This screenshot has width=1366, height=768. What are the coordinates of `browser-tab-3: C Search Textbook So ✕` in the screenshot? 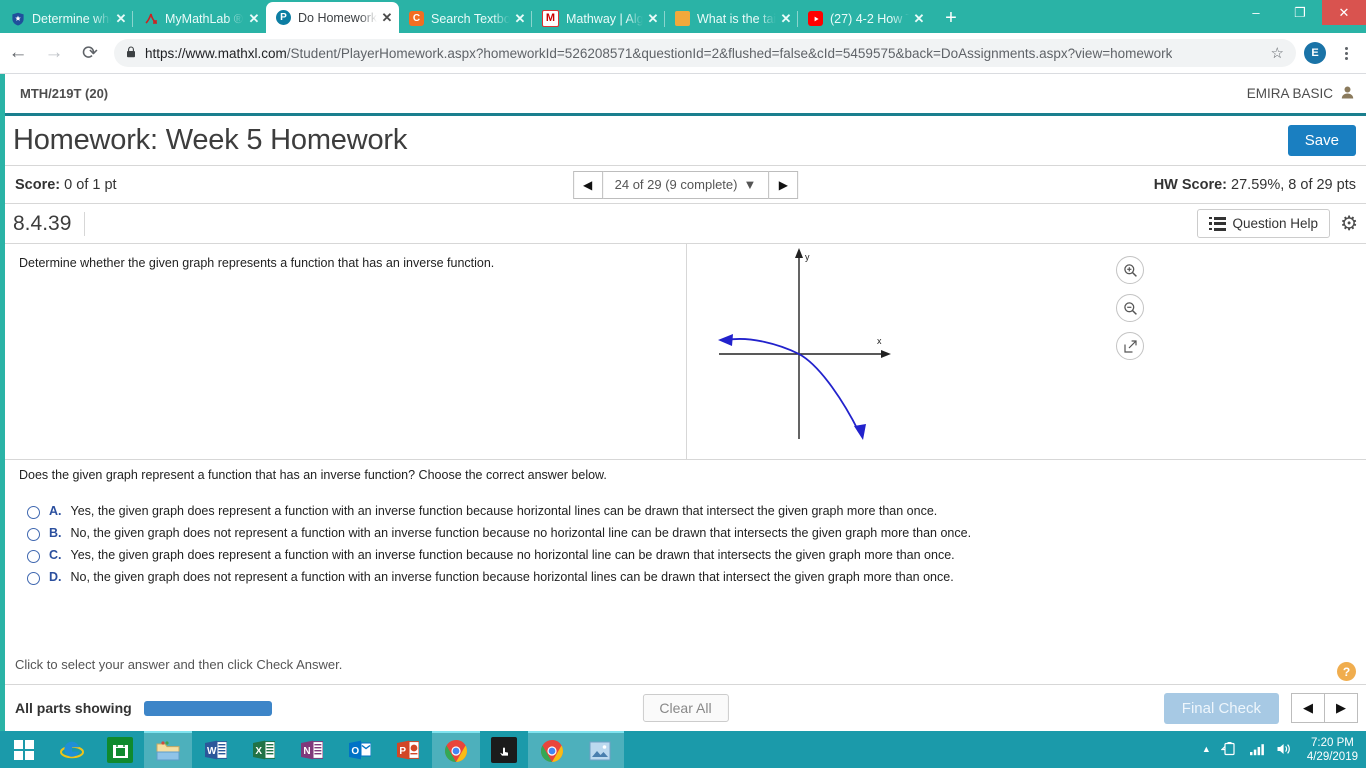 It's located at (465, 18).